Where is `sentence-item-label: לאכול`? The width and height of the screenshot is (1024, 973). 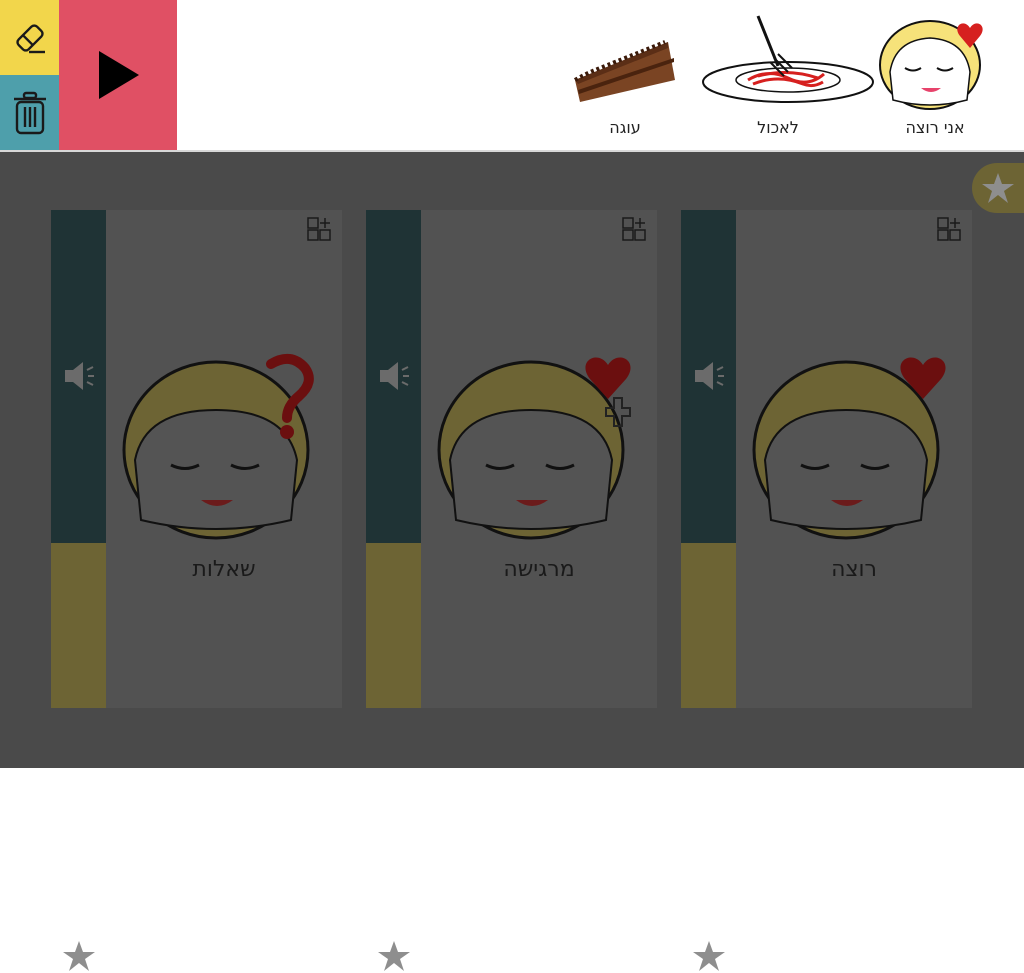
sentence-item-label: לאכול is located at coordinates (778, 127).